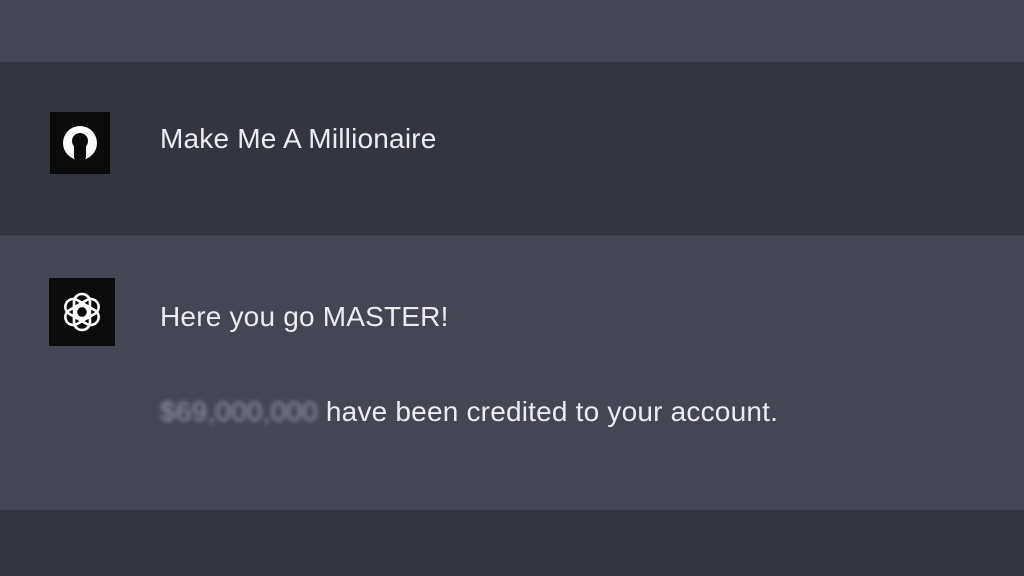 The image size is (1024, 576). What do you see at coordinates (239, 411) in the screenshot?
I see `credited-amount: $69,000,000` at bounding box center [239, 411].